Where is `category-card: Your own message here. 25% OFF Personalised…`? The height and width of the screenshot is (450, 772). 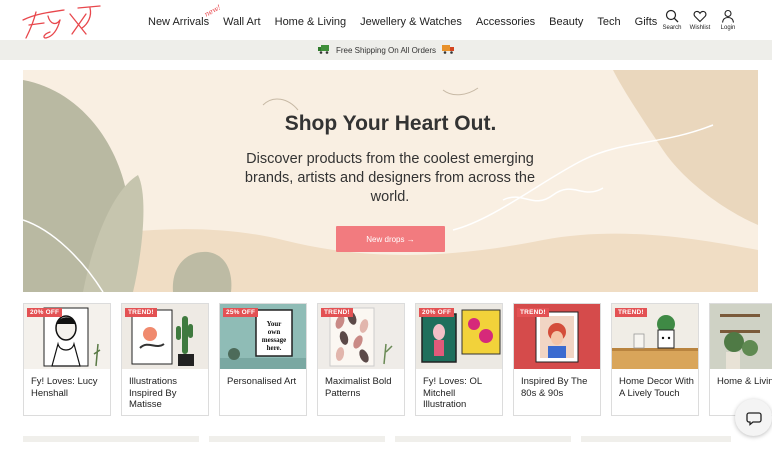
category-card: Your own message here. 25% OFF Personalised… is located at coordinates (263, 359).